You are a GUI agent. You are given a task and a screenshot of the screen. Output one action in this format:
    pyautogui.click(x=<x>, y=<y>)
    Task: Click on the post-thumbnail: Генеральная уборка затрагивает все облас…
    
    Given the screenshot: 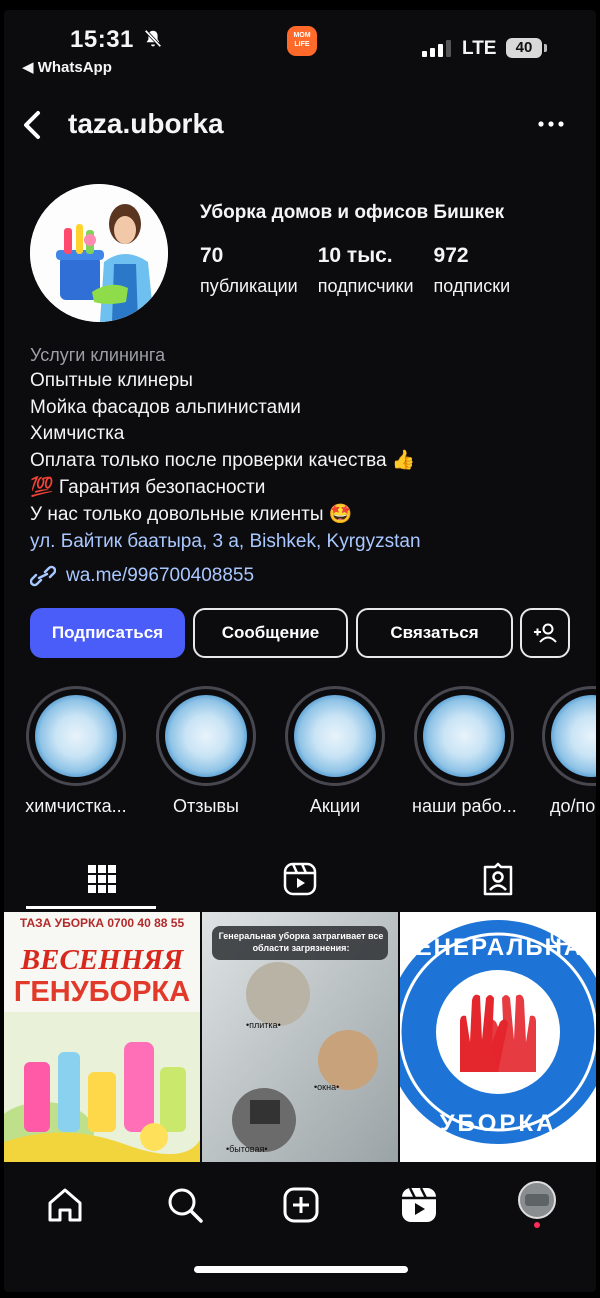 What is the action you would take?
    pyautogui.click(x=300, y=1037)
    